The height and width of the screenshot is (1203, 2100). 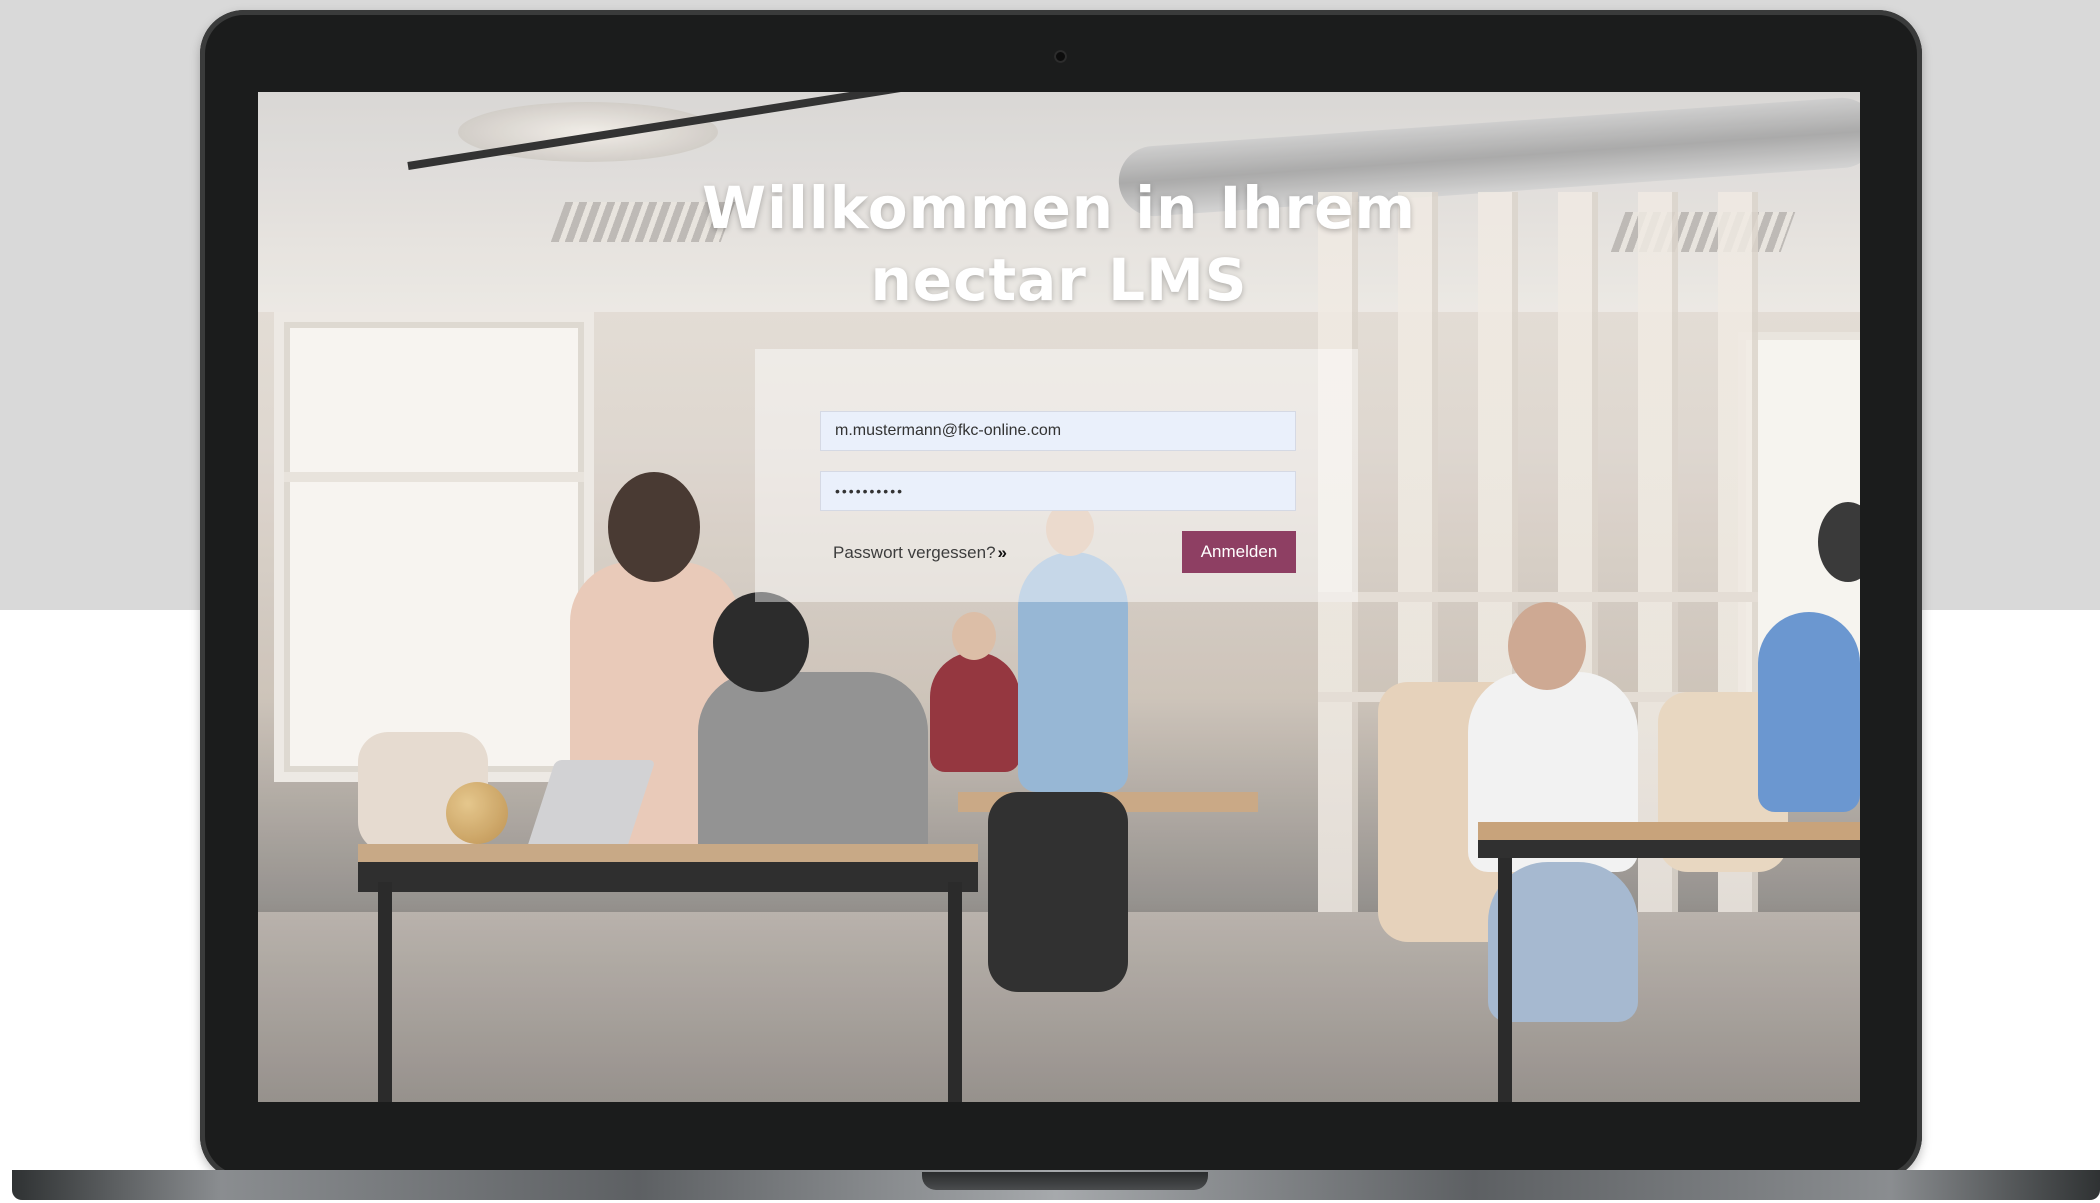 I want to click on page-title: Willkommen in Ihrem nectar LMS, so click(x=1059, y=244).